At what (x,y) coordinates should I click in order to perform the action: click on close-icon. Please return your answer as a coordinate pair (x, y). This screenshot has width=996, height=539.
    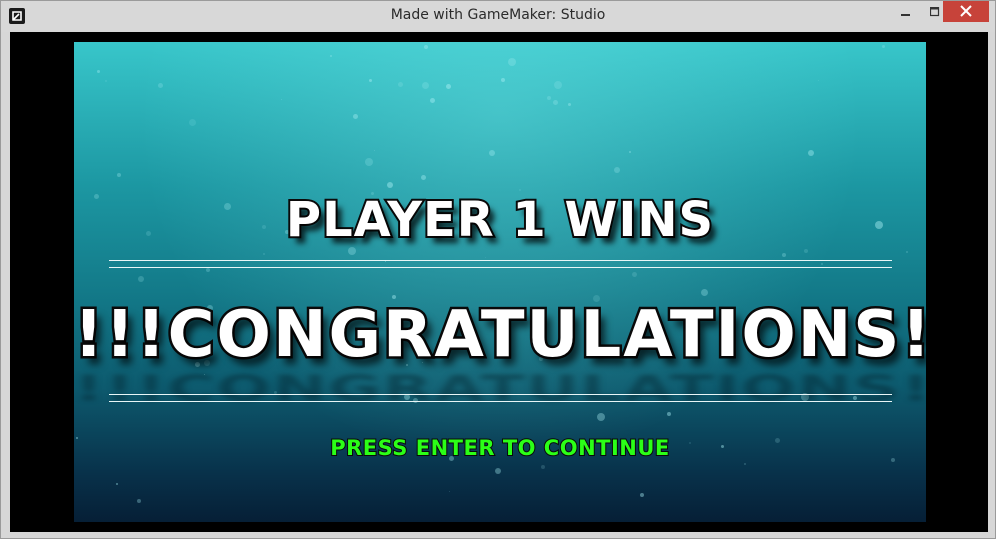
    Looking at the image, I should click on (966, 11).